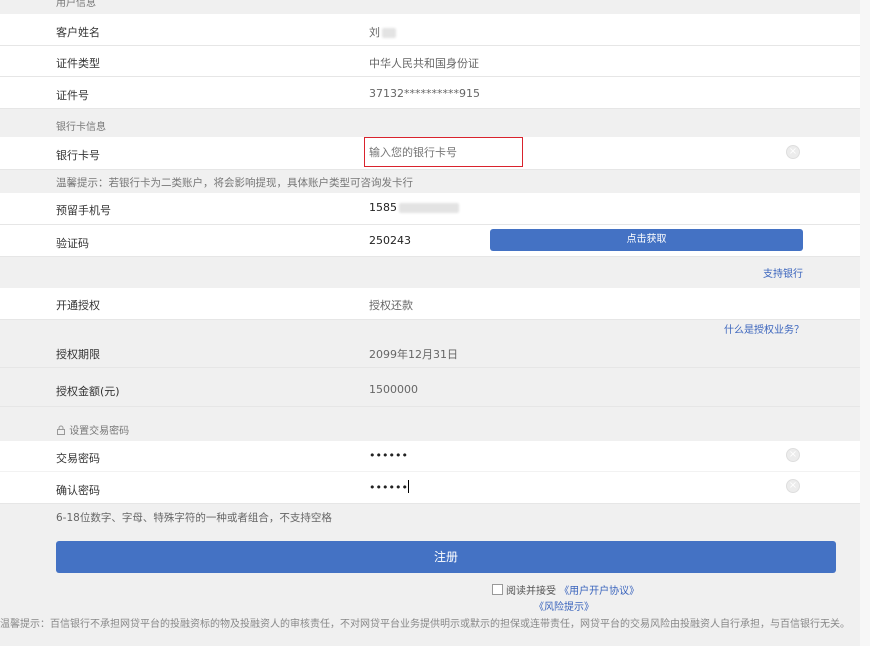  What do you see at coordinates (443, 152) in the screenshot?
I see `bank-card-input` at bounding box center [443, 152].